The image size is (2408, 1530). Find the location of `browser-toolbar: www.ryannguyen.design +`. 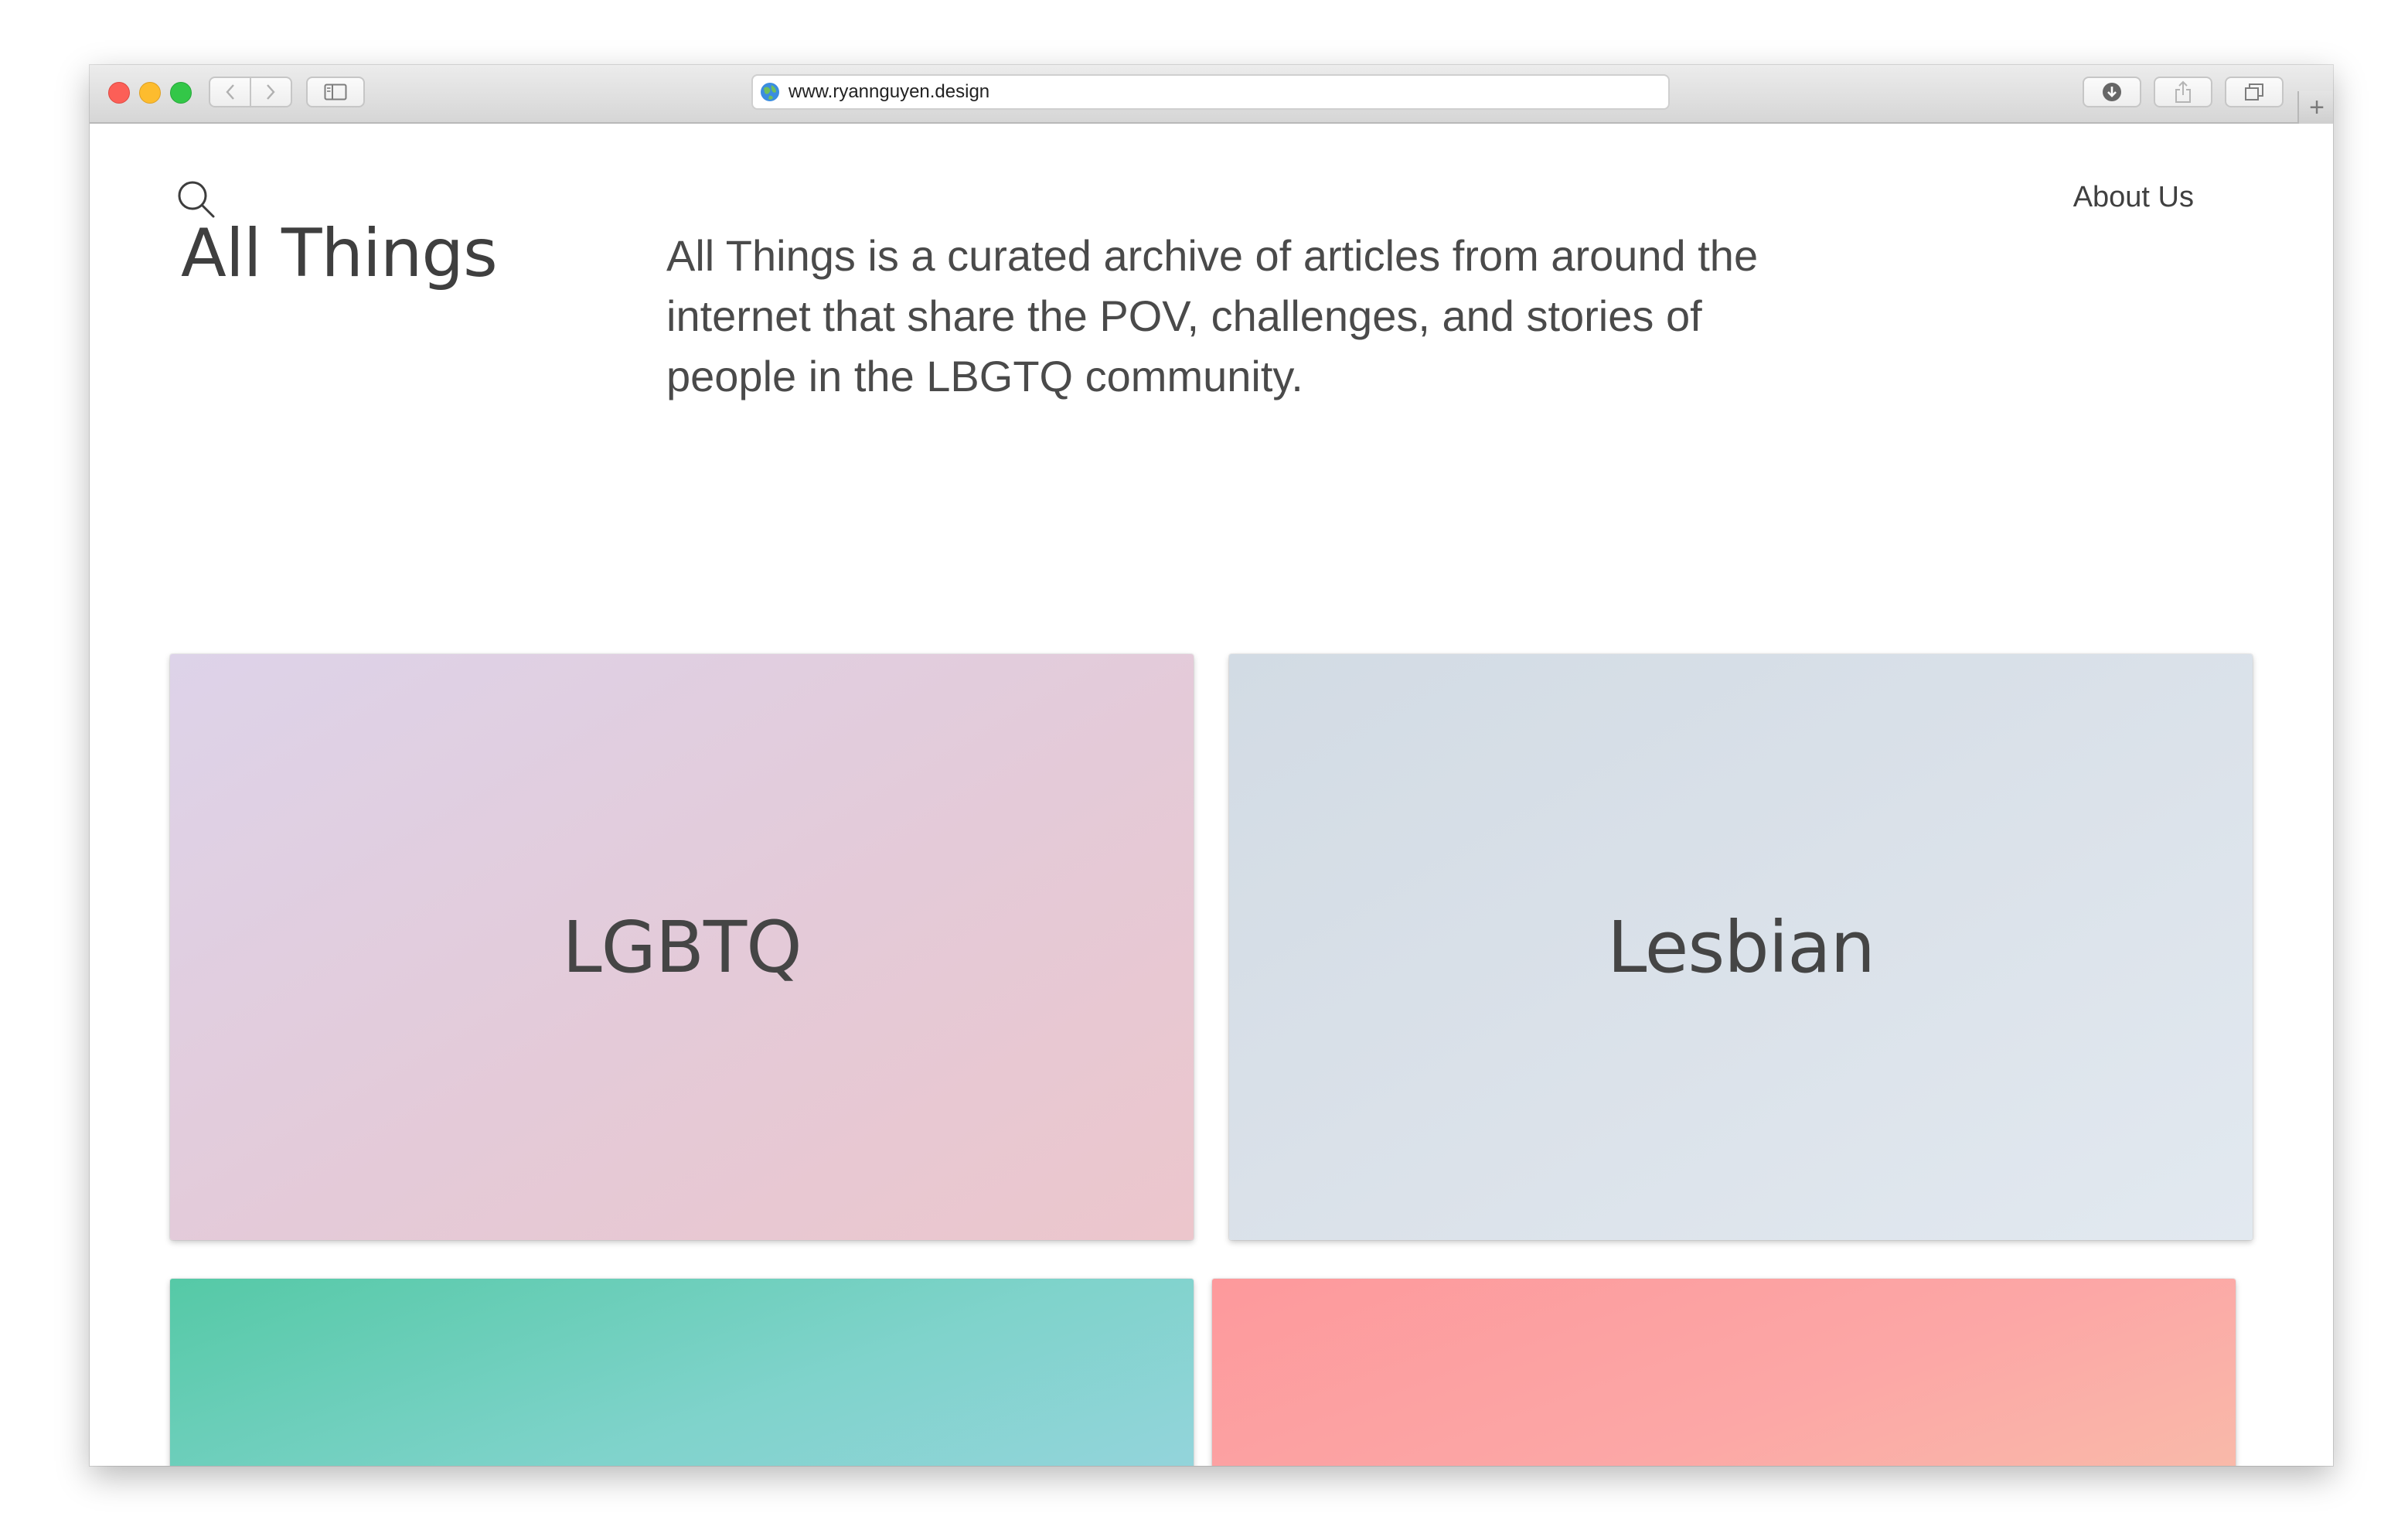

browser-toolbar: www.ryannguyen.design + is located at coordinates (1212, 94).